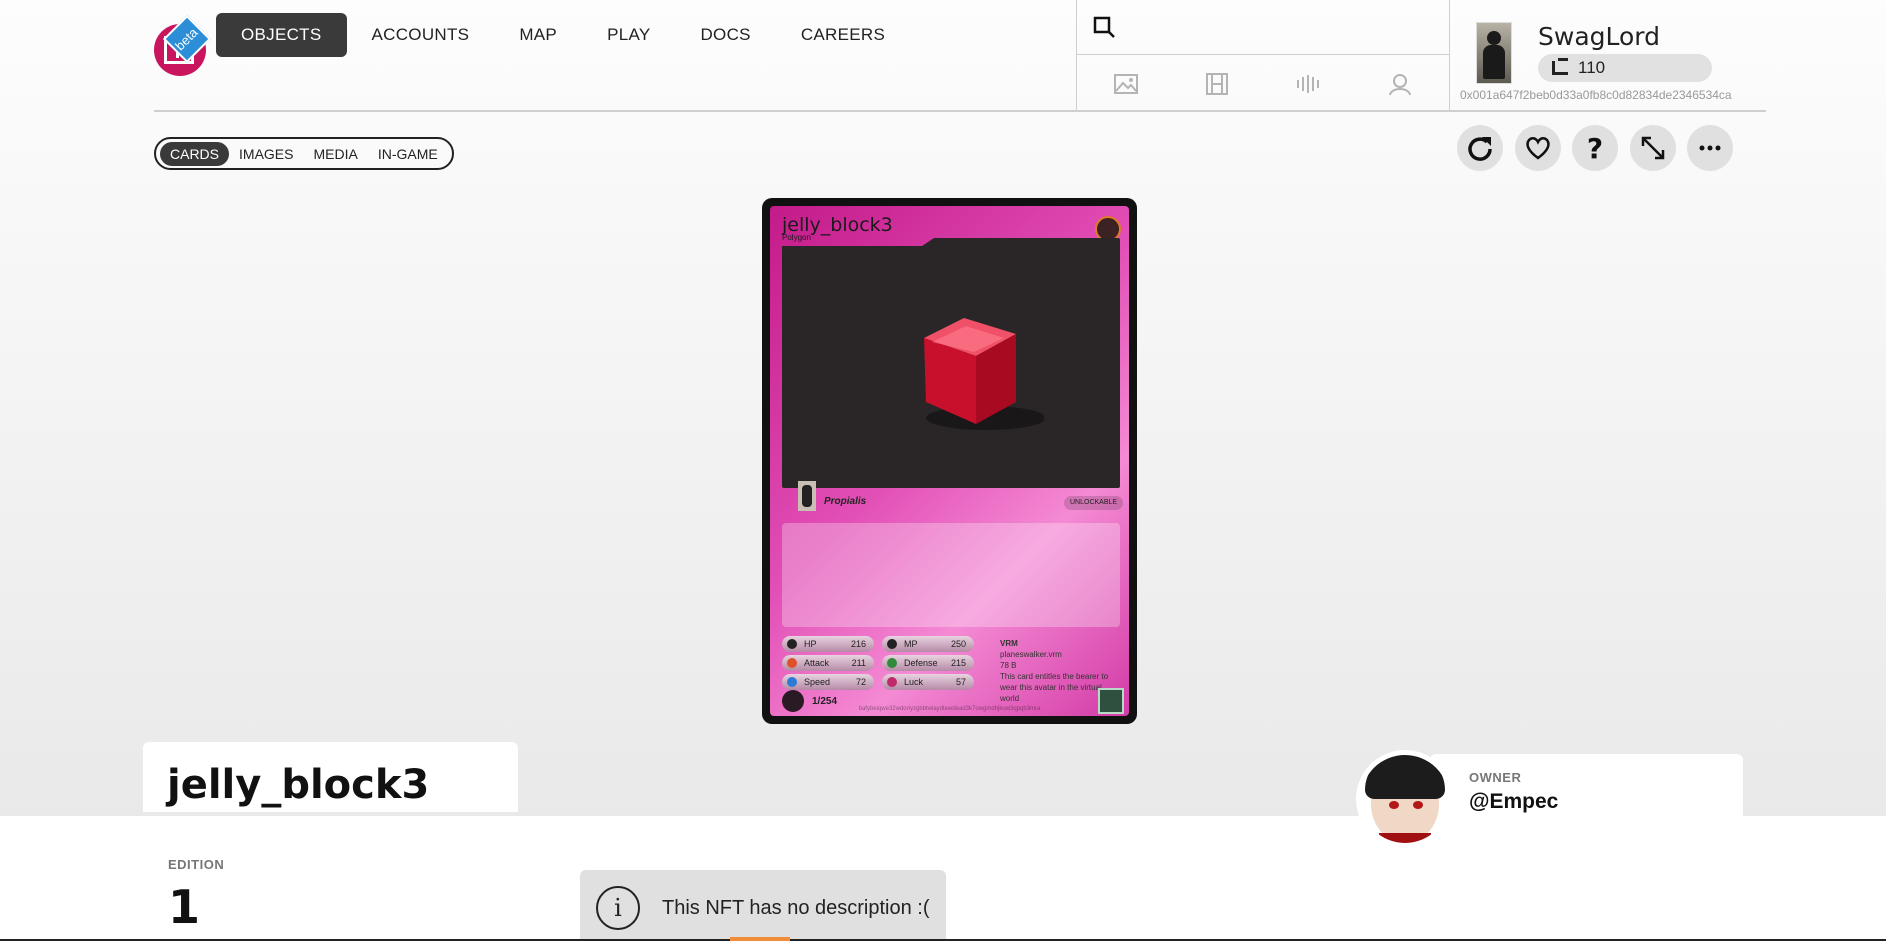  I want to click on vrm-title: VRM, so click(1009, 643).